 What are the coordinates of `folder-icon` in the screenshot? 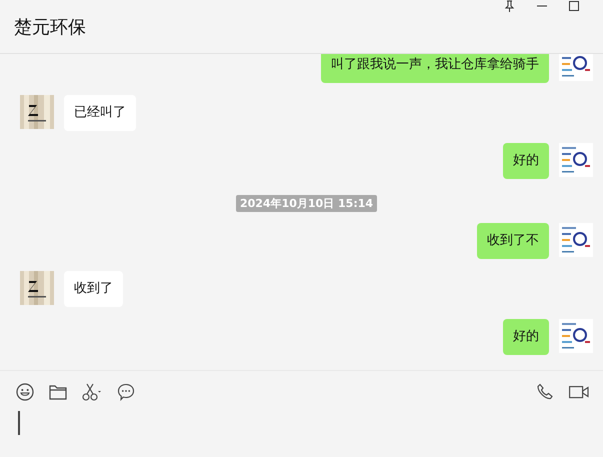 It's located at (58, 392).